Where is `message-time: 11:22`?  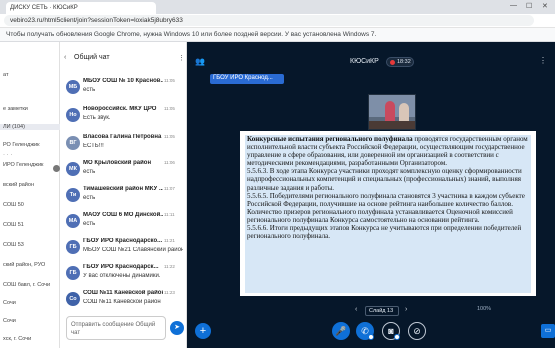 message-time: 11:22 is located at coordinates (169, 266).